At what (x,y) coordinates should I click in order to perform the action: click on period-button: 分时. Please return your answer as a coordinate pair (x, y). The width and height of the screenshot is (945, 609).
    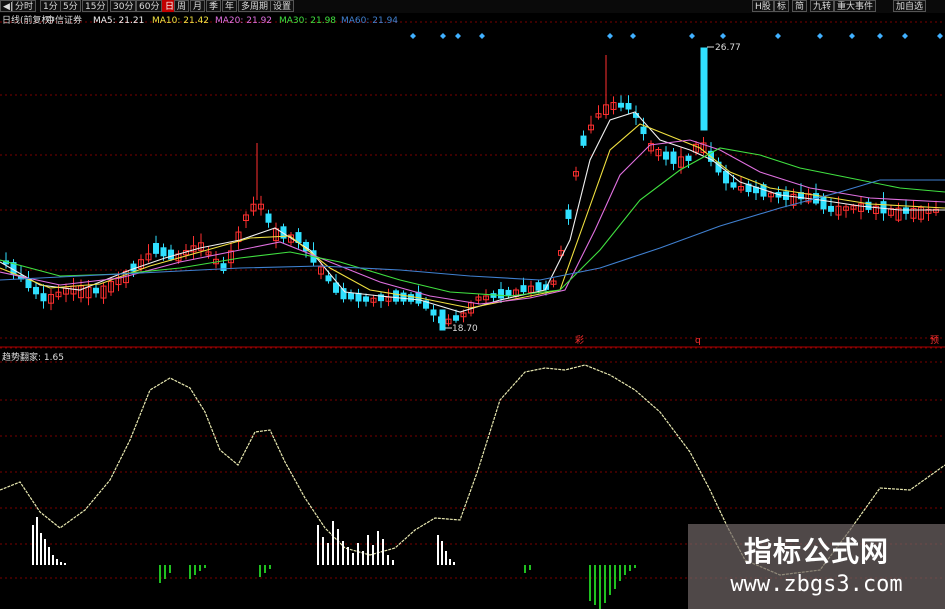
    Looking at the image, I should click on (24, 6).